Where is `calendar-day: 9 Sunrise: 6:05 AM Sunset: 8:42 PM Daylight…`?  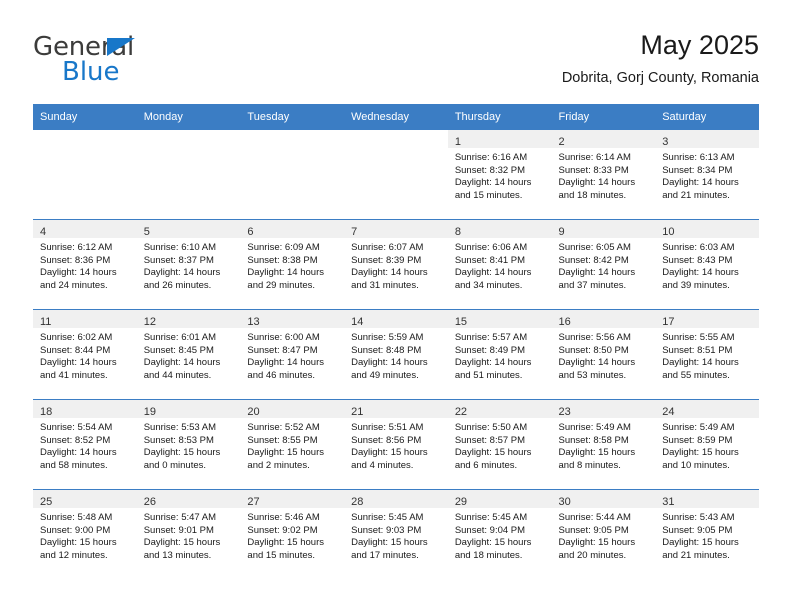 calendar-day: 9 Sunrise: 6:05 AM Sunset: 8:42 PM Daylight… is located at coordinates (603, 264).